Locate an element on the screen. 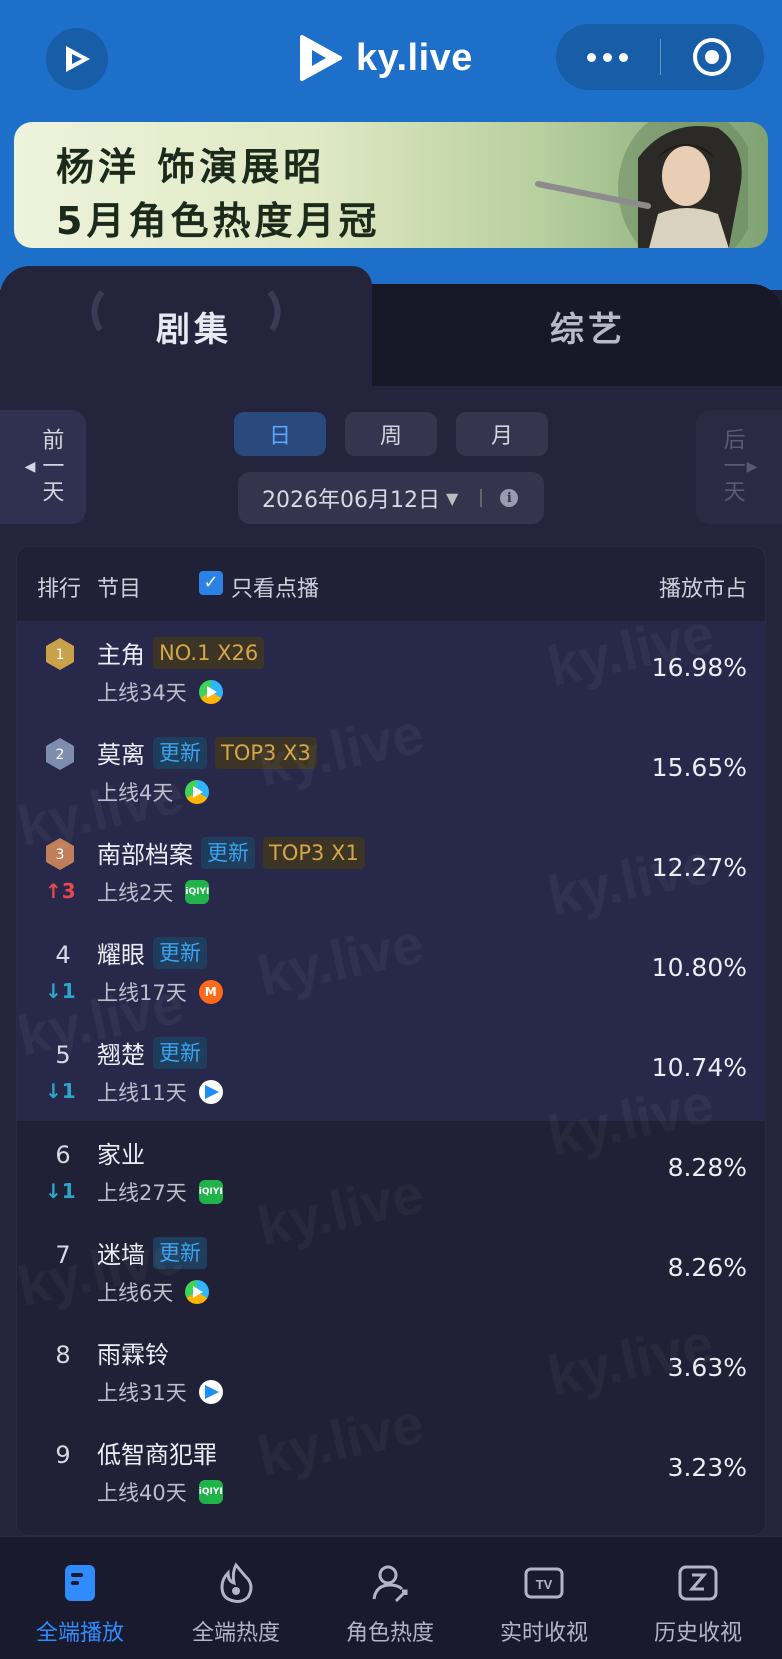  program-title-line: 翘楚 更新 is located at coordinates (152, 1052).